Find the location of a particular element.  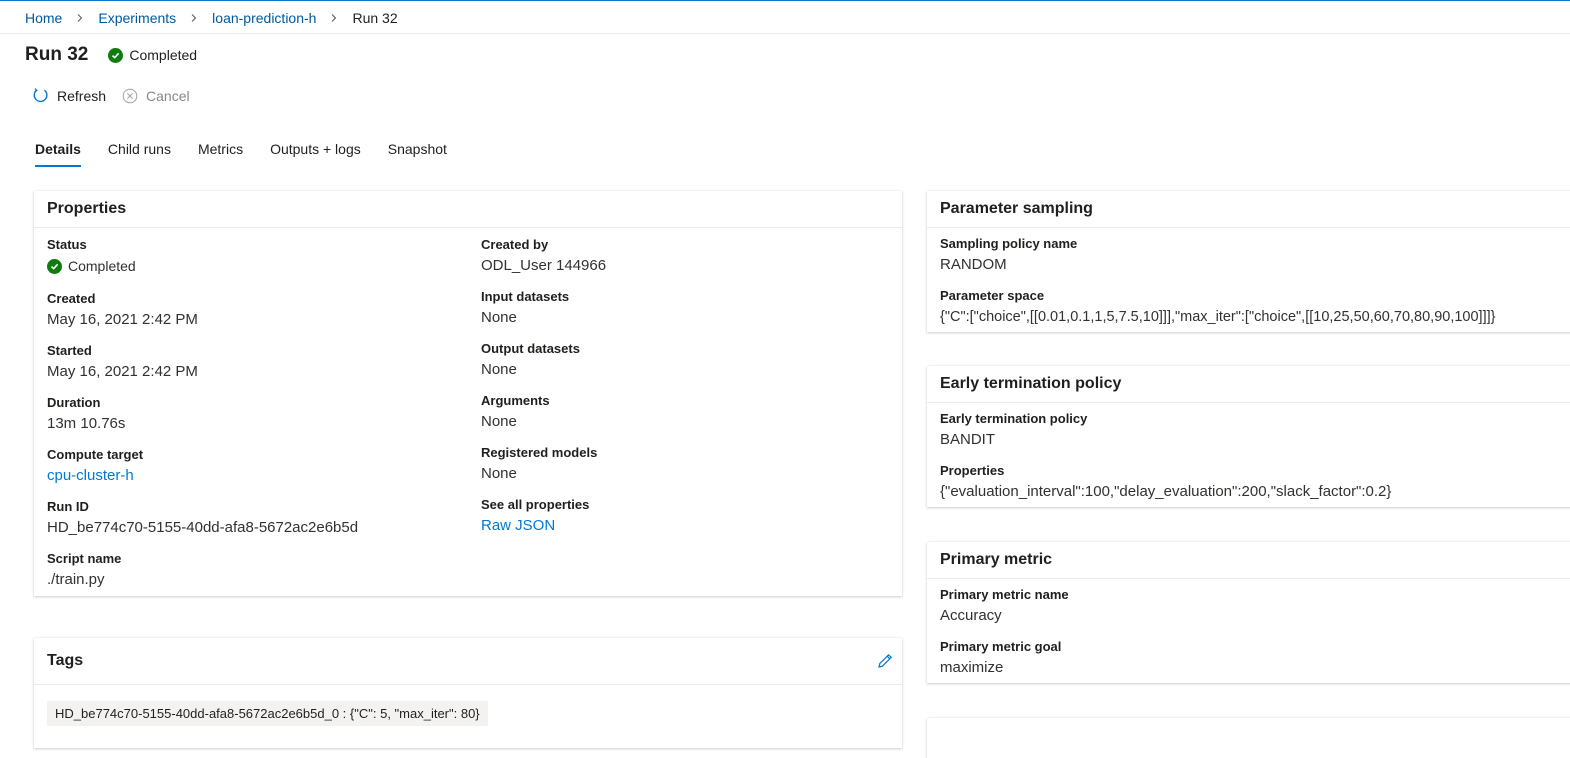

registered-models-field: Registered models None is located at coordinates (539, 464).